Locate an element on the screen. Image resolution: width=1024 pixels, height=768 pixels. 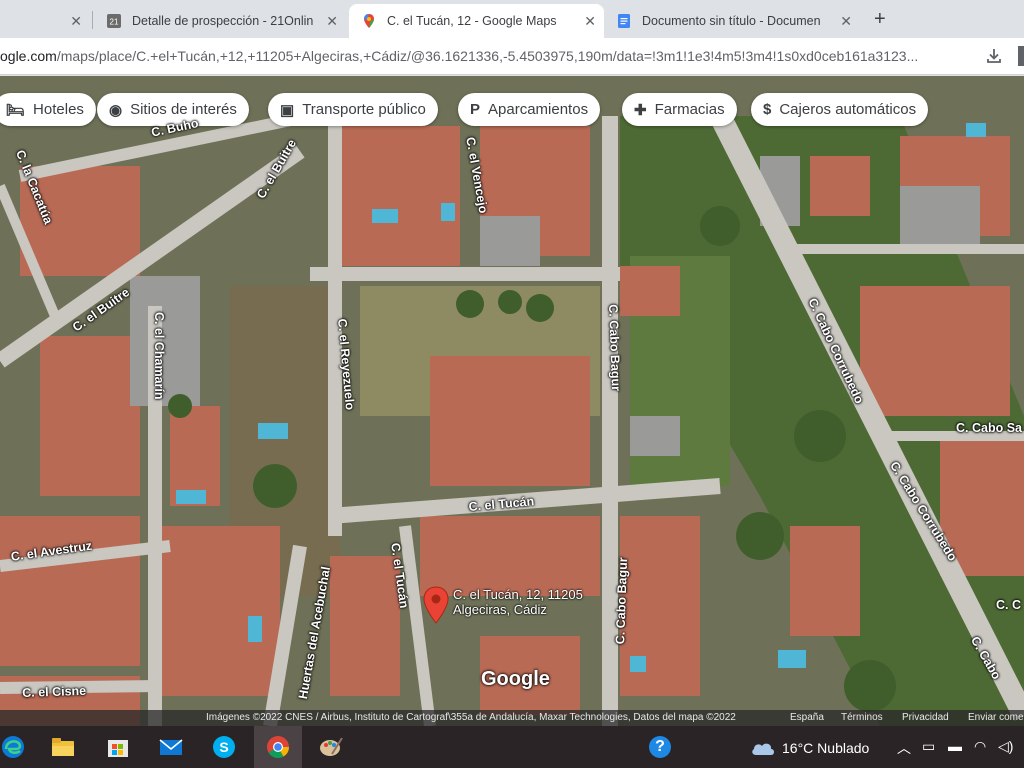
link-enviar-comentarios: Enviar come is located at coordinates (996, 717).